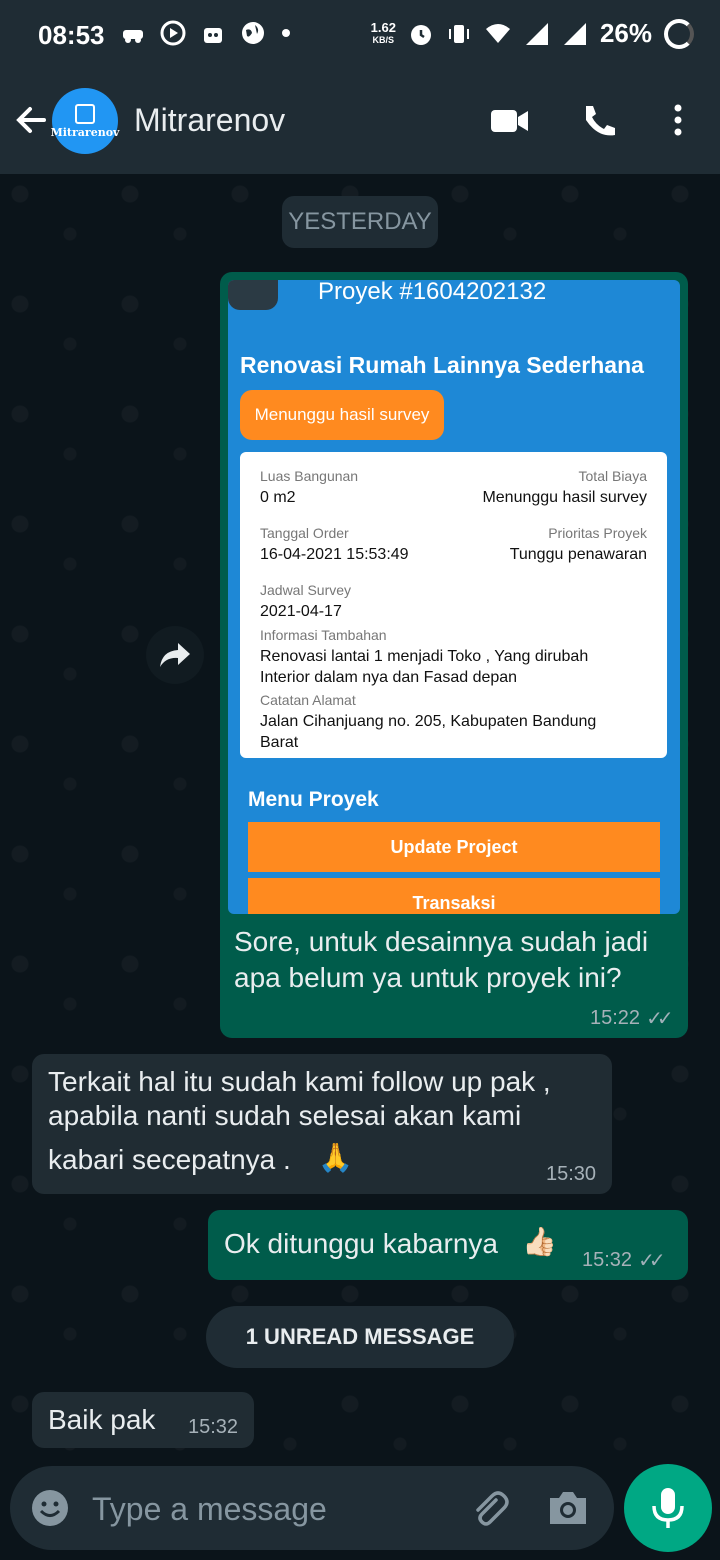 This screenshot has width=720, height=1560. Describe the element at coordinates (564, 497) in the screenshot. I see `total-value: Menunggu hasil survey` at that location.